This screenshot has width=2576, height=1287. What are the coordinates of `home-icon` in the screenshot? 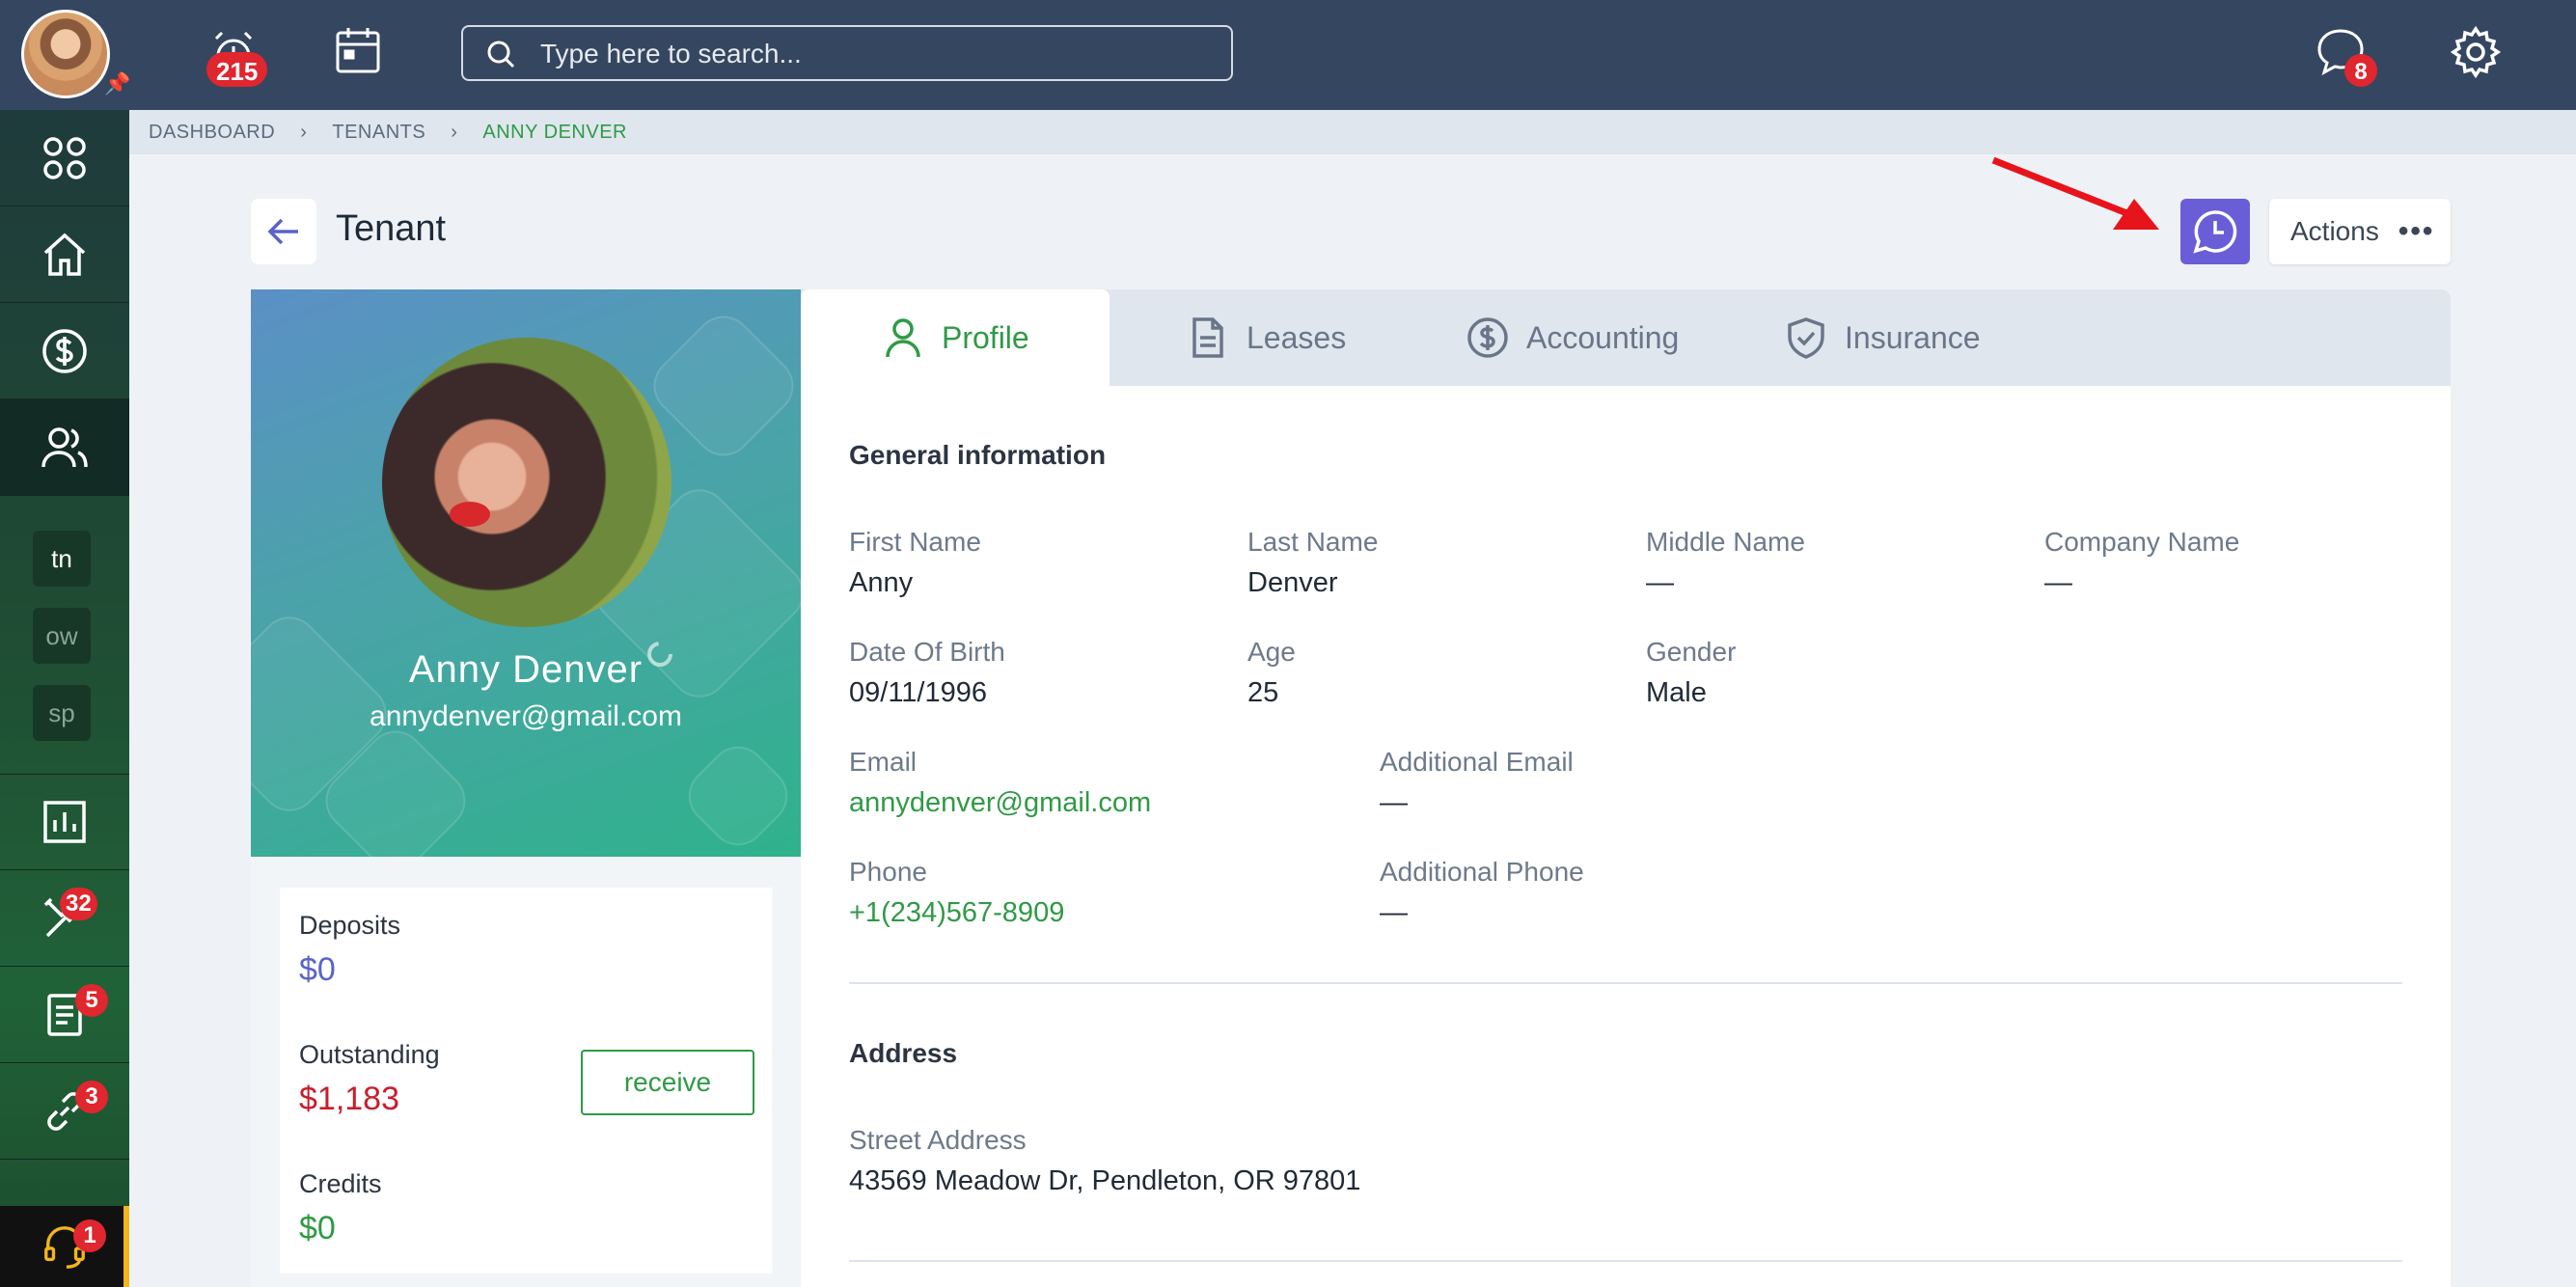 It's located at (64, 254).